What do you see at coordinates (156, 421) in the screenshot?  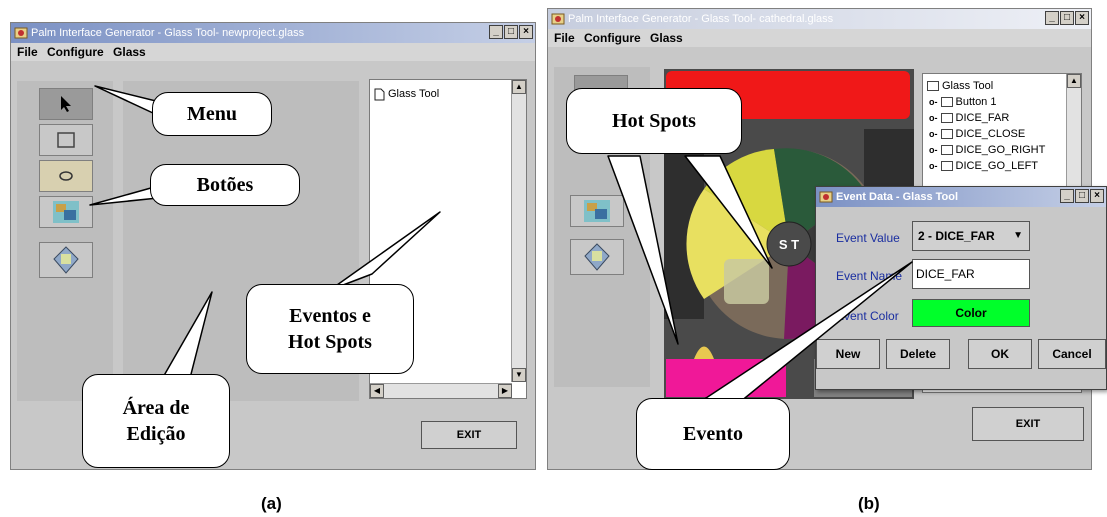 I see `callout-edit: Área de Edição` at bounding box center [156, 421].